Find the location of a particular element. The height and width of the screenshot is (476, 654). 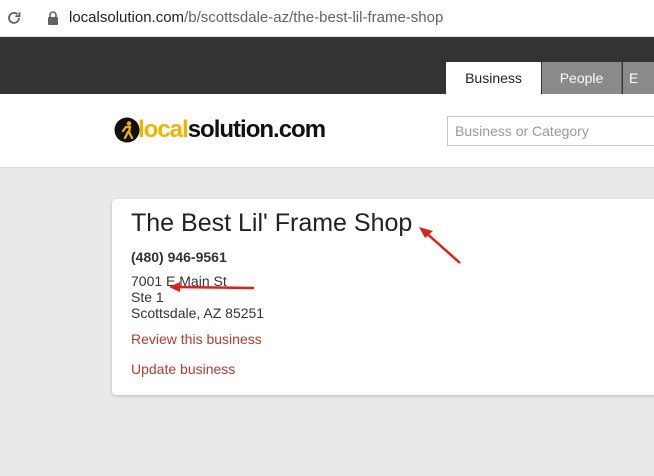

logo-wordmark: localsolution.com is located at coordinates (232, 130).